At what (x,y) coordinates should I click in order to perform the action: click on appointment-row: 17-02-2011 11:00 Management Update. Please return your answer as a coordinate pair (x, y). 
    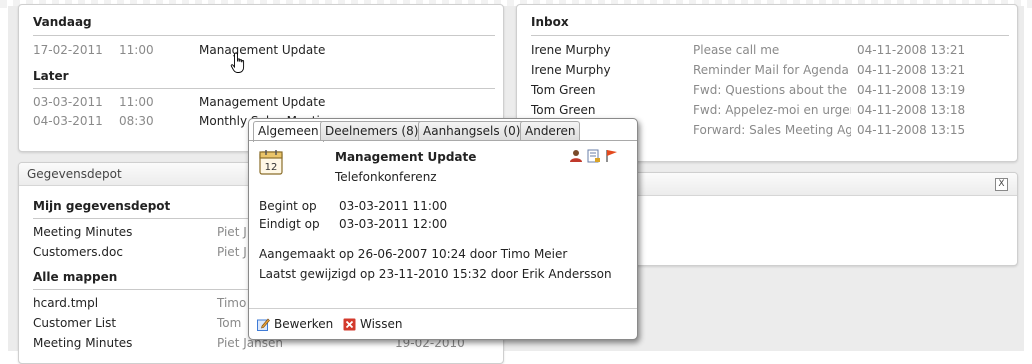
    Looking at the image, I should click on (263, 50).